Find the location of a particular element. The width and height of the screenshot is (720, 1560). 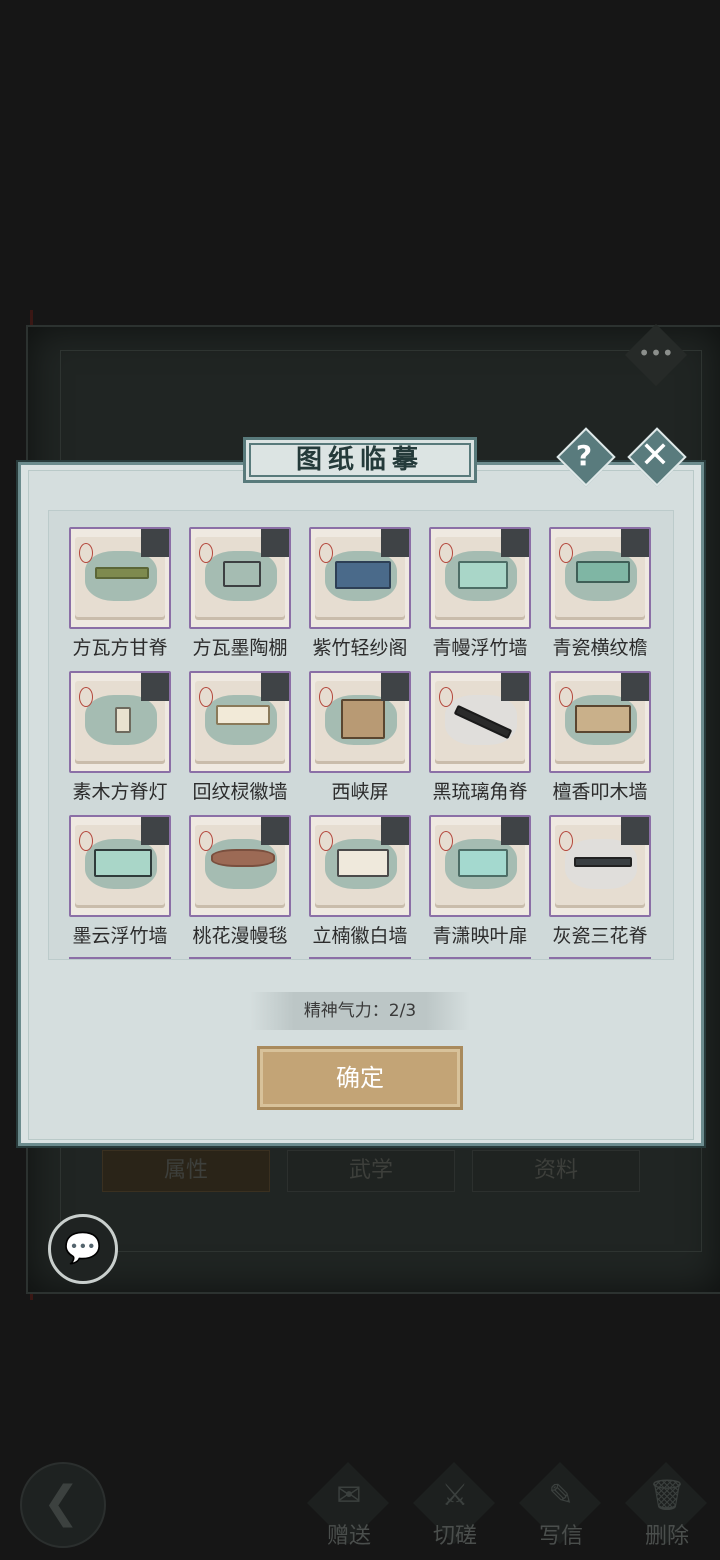

delete-button: 🗑 删除 is located at coordinates (666, 1506).